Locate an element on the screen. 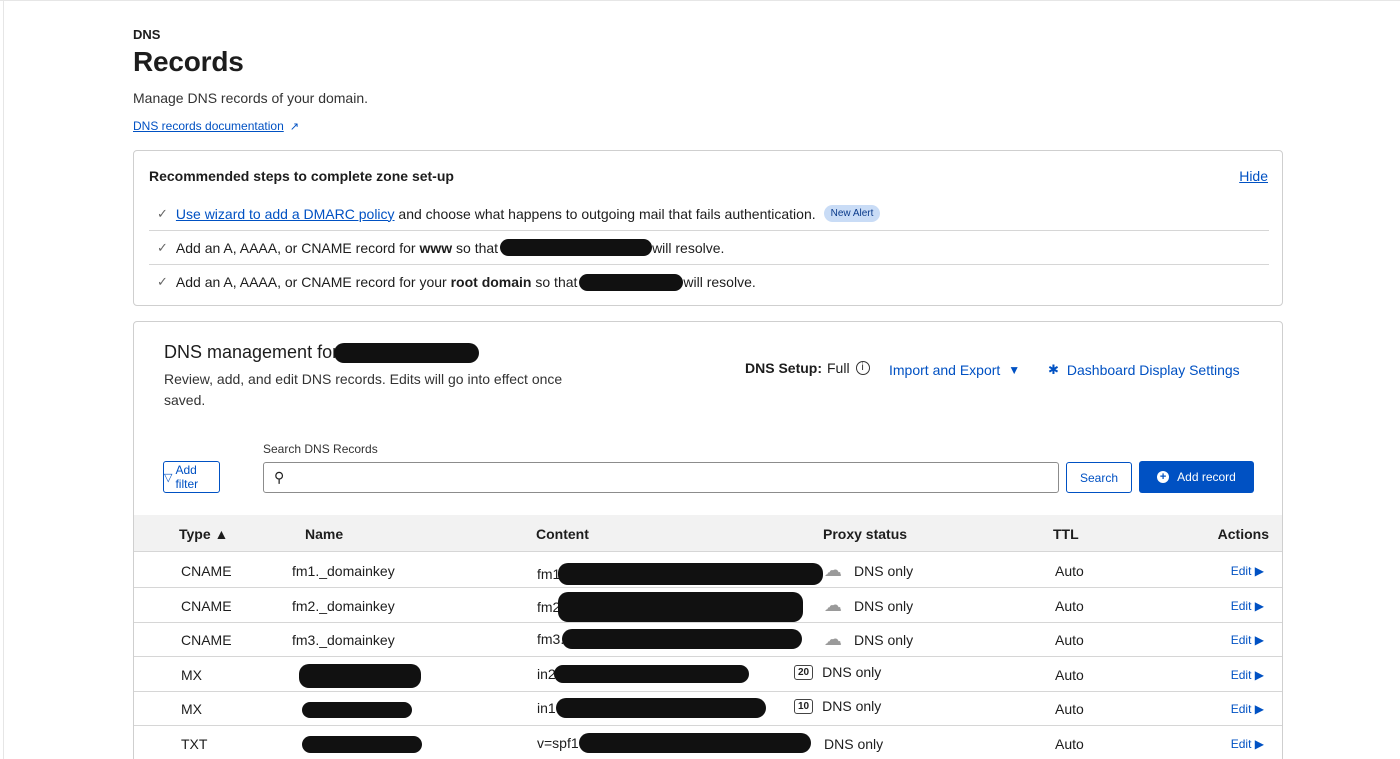 The height and width of the screenshot is (759, 1400). table-row: MX in1 10 DNS only Auto Edit ▶ is located at coordinates (708, 708).